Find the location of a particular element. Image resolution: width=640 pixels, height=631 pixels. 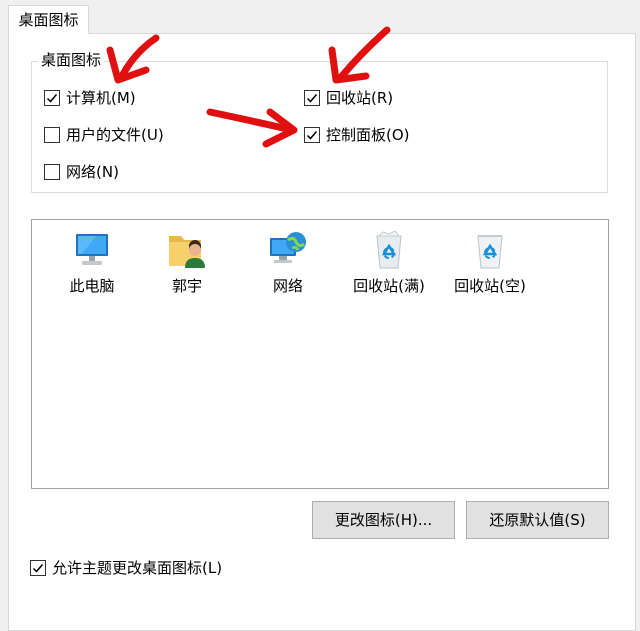

tab-desktop-icons: 桌面图标 is located at coordinates (48, 19).